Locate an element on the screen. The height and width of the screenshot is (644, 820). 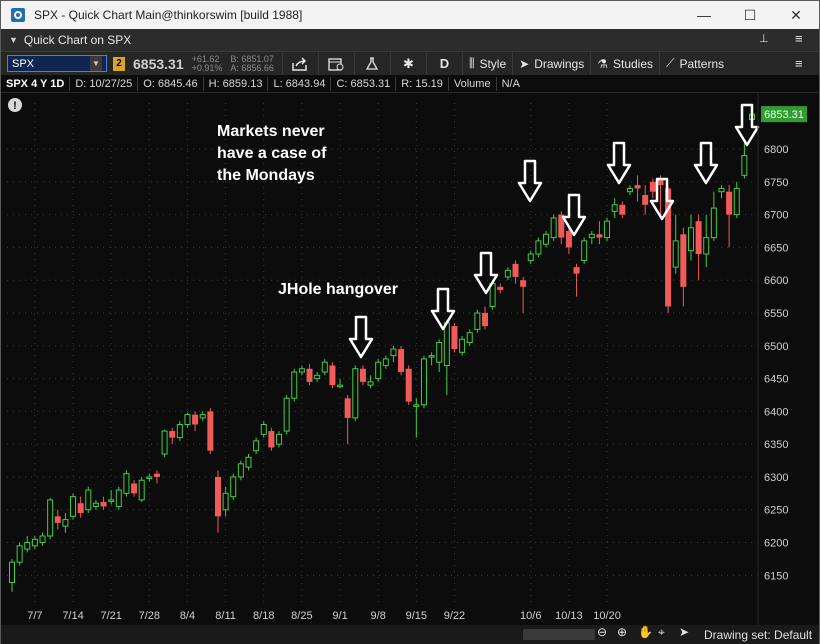
x-tick-label: 7/28 is located at coordinates (149, 616).